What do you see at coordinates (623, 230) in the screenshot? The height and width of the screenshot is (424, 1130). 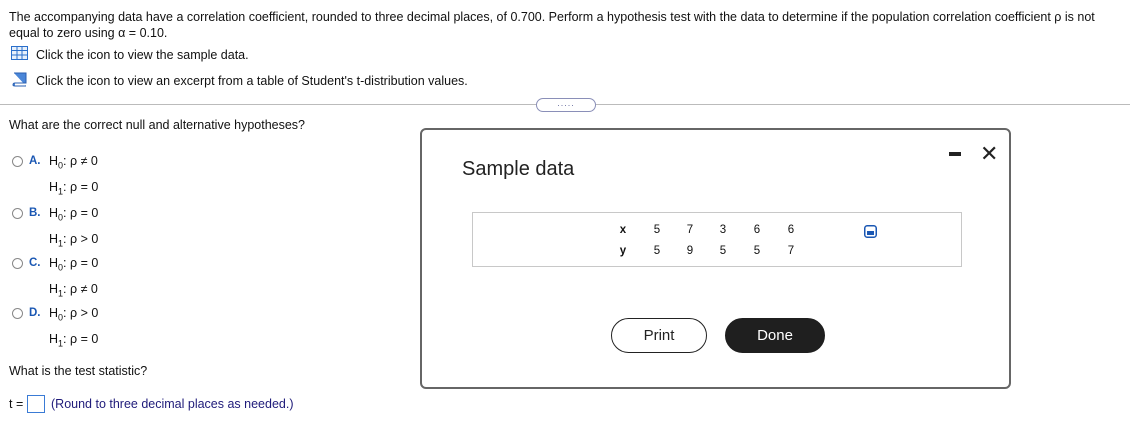 I see `row-label-x: x` at bounding box center [623, 230].